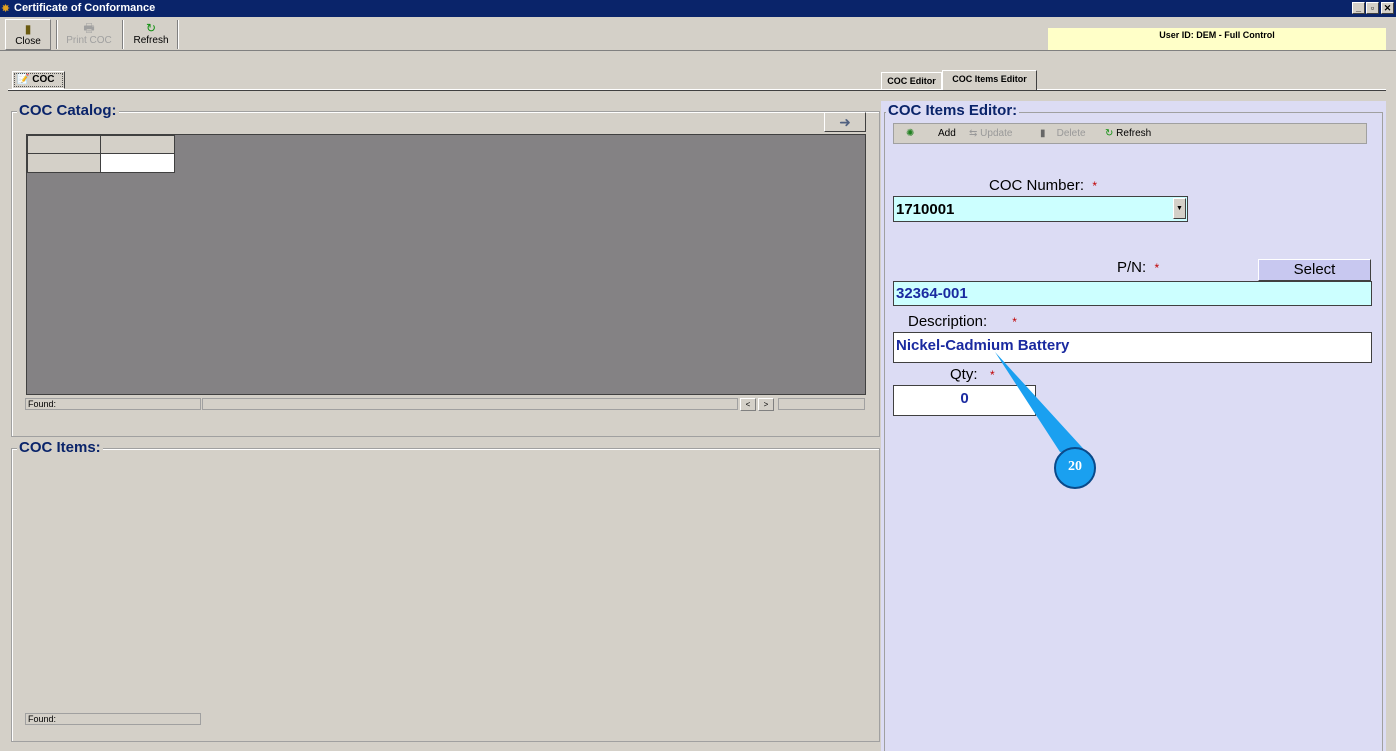 This screenshot has width=1396, height=751. What do you see at coordinates (1042, 404) in the screenshot?
I see `callout-pointer` at bounding box center [1042, 404].